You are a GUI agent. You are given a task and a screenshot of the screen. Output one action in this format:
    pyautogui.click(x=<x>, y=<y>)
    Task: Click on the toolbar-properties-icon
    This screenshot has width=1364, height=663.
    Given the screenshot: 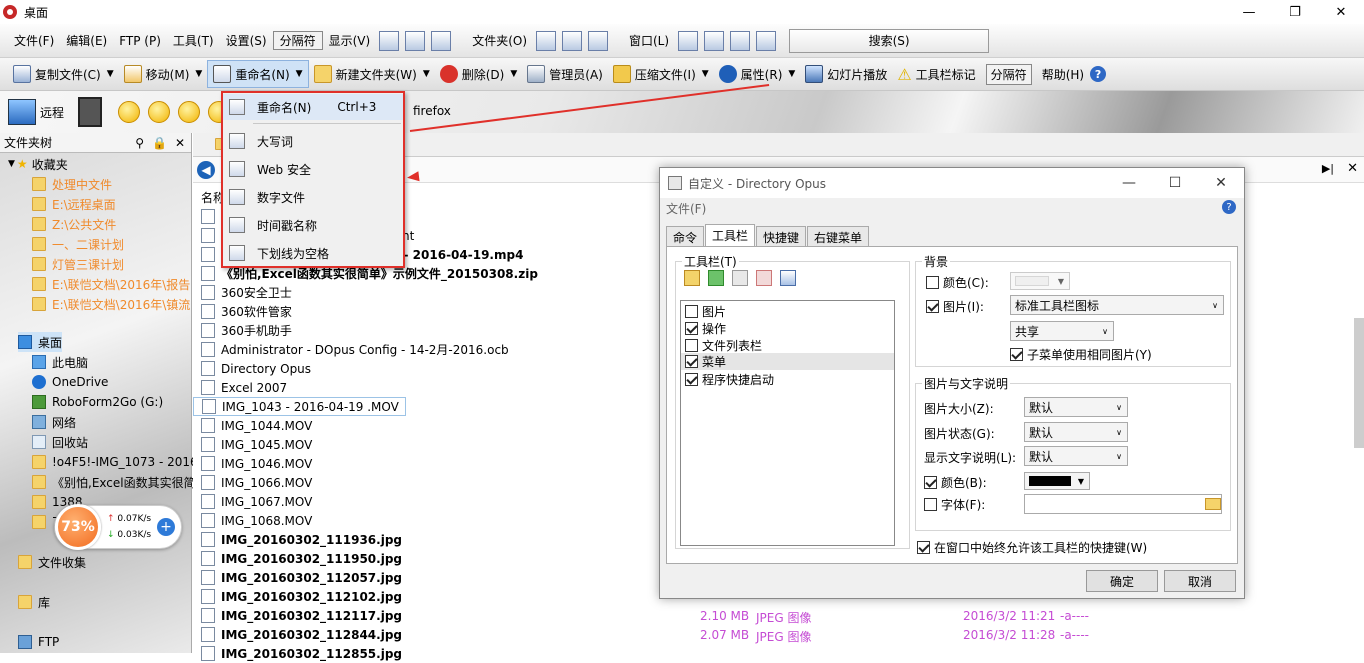 What is the action you would take?
    pyautogui.click(x=788, y=278)
    